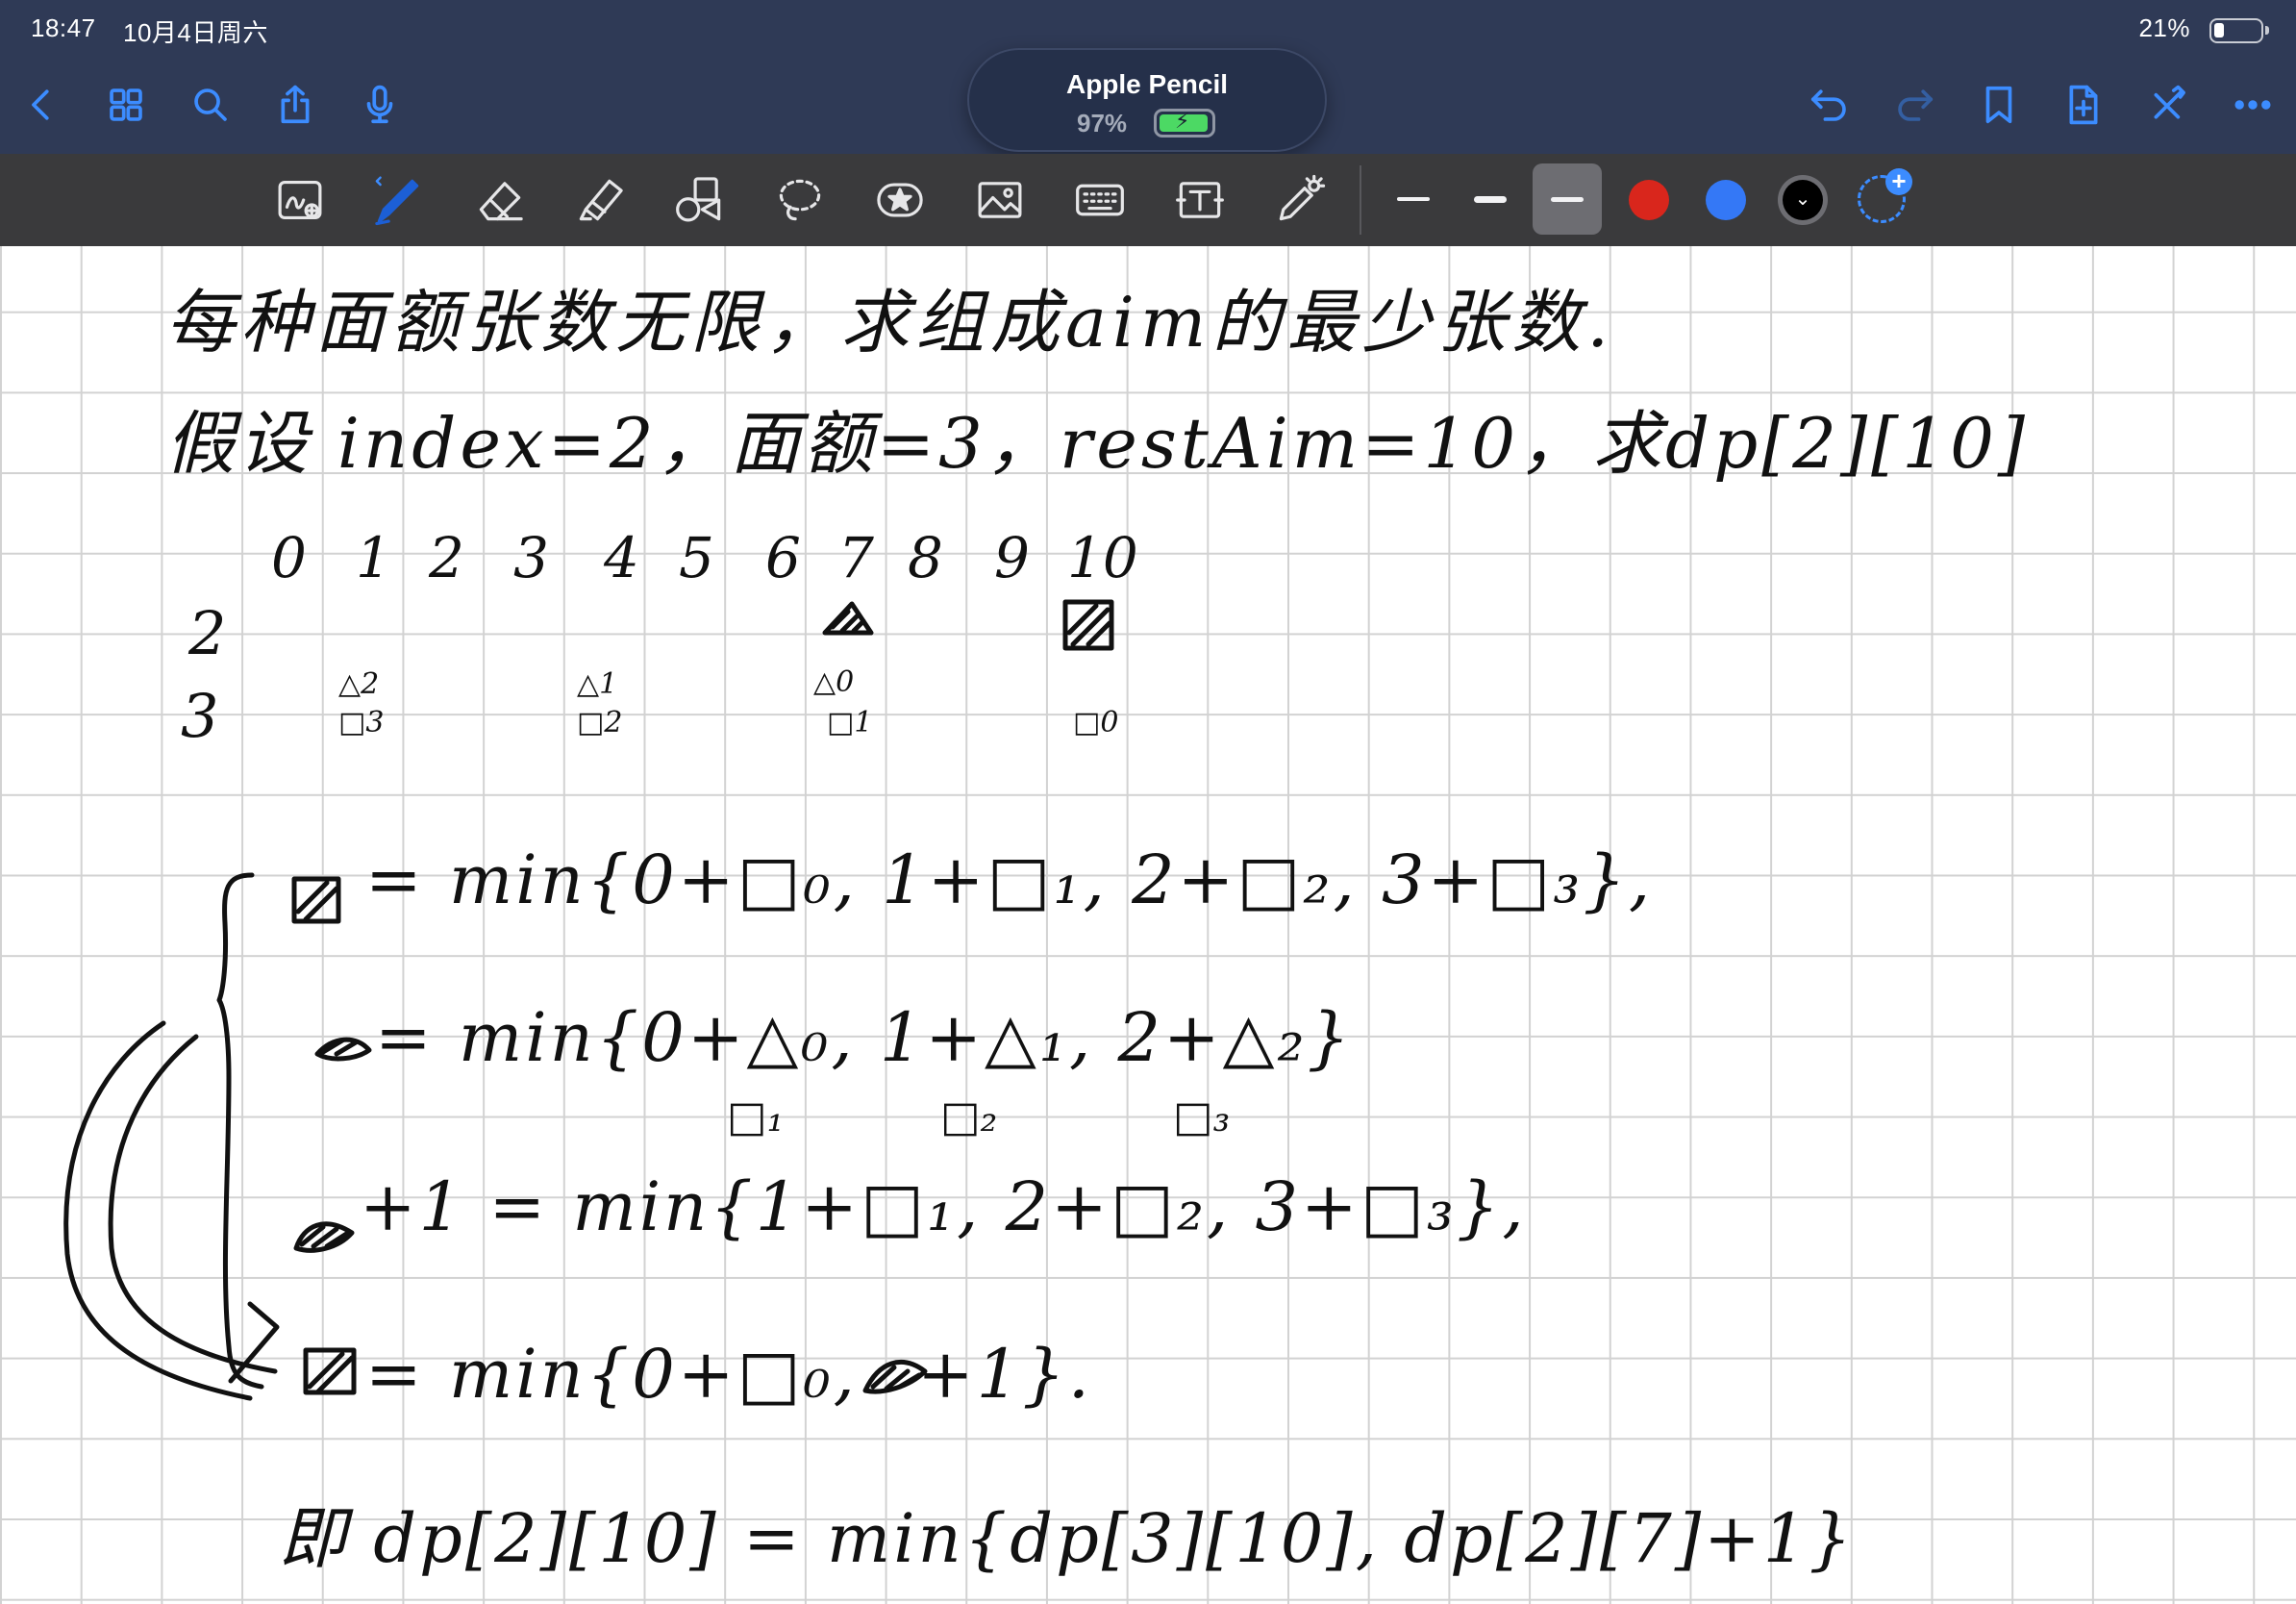  I want to click on battery-icon, so click(2239, 30).